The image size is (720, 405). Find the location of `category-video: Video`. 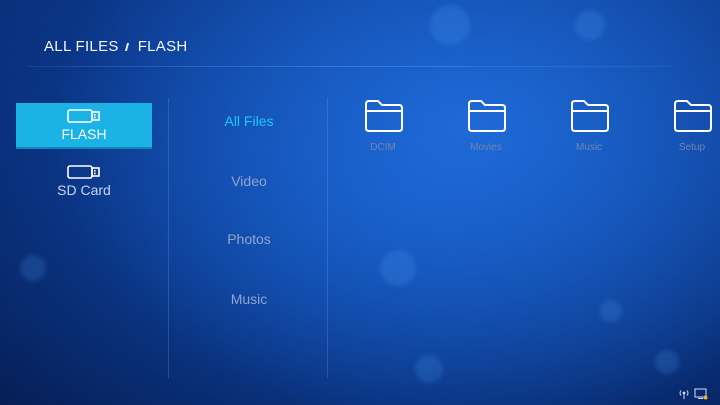

category-video: Video is located at coordinates (249, 181).